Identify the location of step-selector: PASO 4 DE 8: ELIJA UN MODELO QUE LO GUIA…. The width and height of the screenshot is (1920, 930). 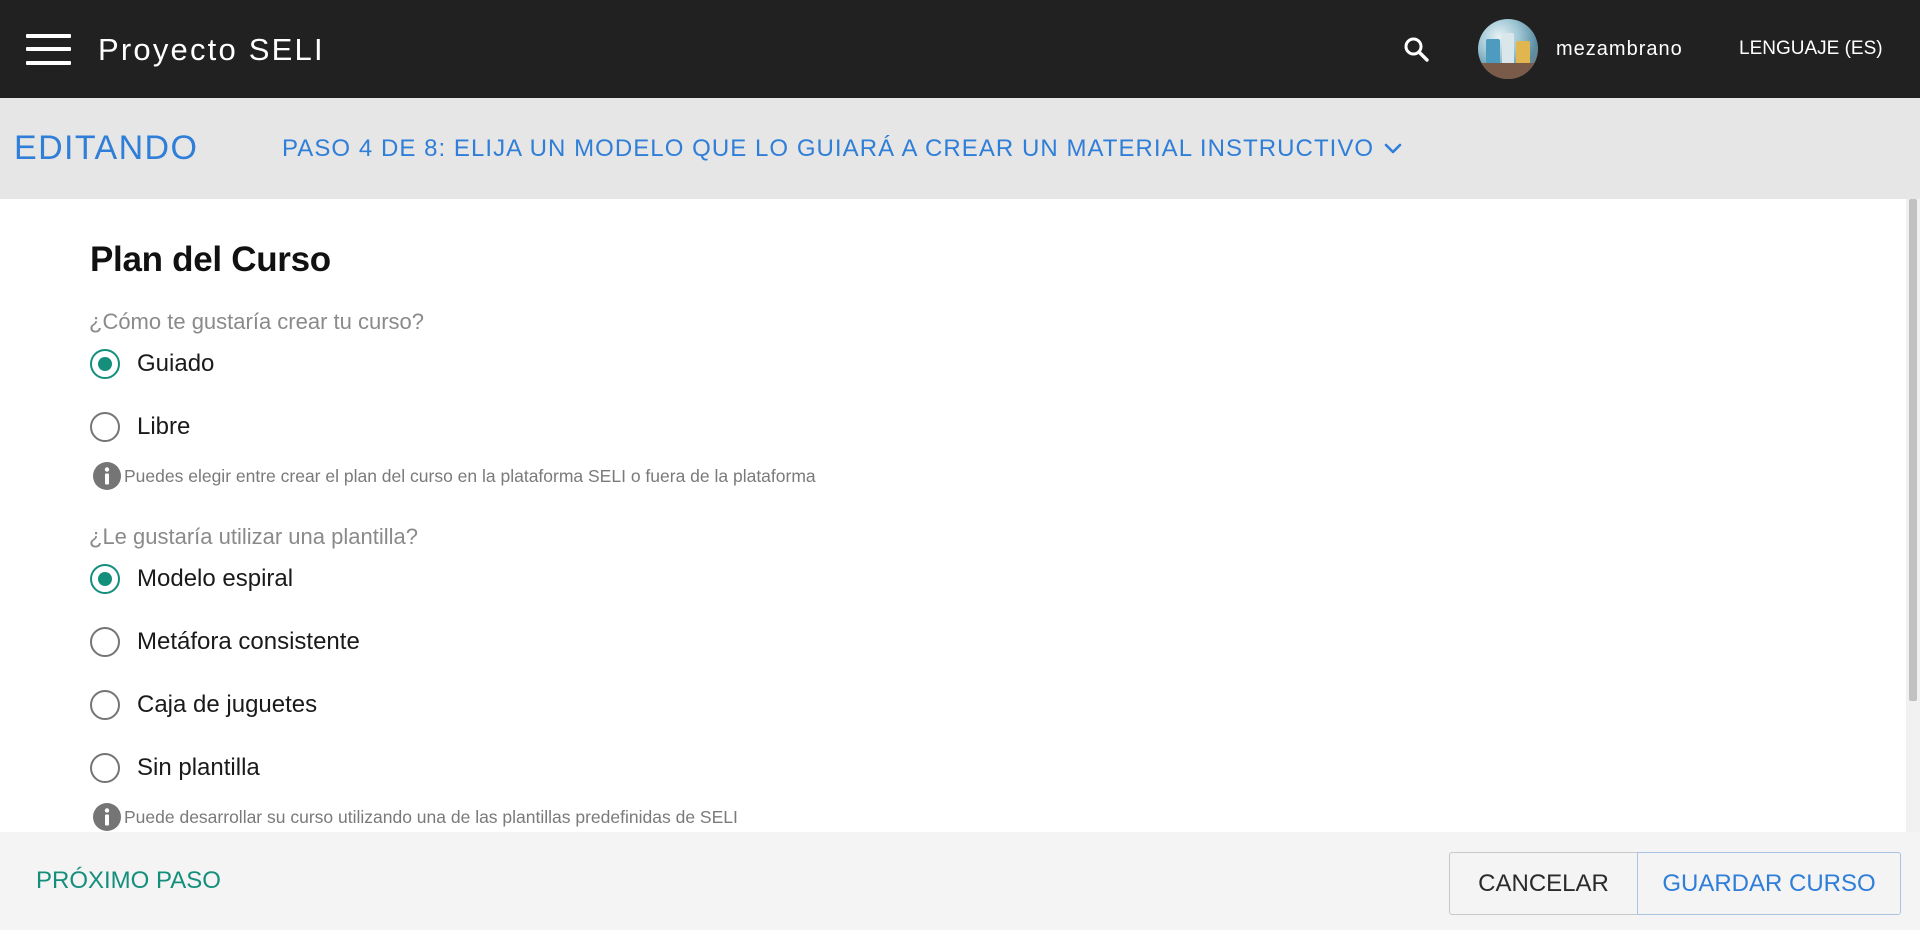
(843, 149).